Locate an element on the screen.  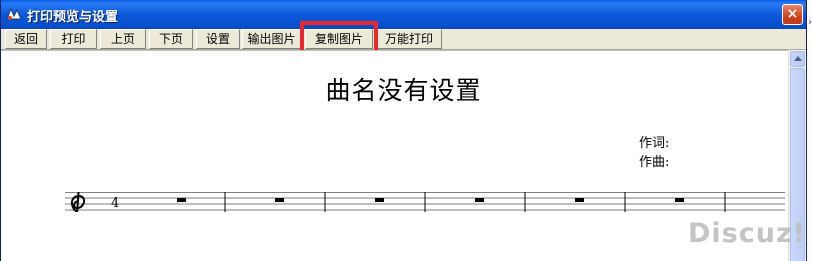
close-button: × is located at coordinates (792, 14).